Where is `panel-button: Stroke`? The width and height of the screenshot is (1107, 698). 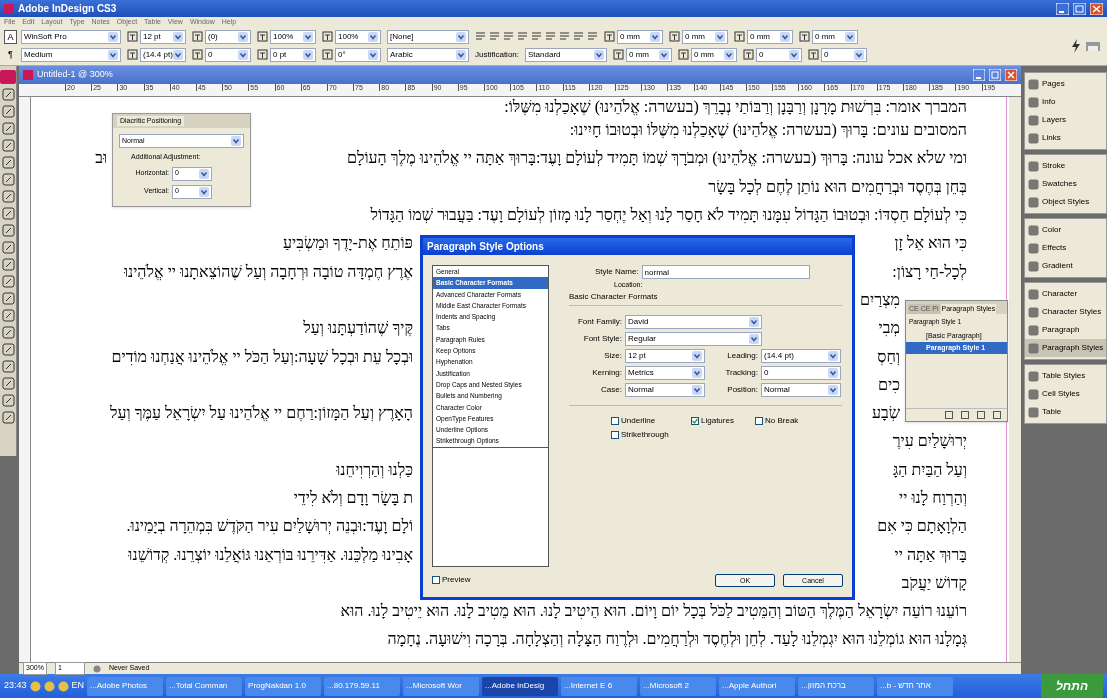
panel-button: Stroke is located at coordinates (1066, 166).